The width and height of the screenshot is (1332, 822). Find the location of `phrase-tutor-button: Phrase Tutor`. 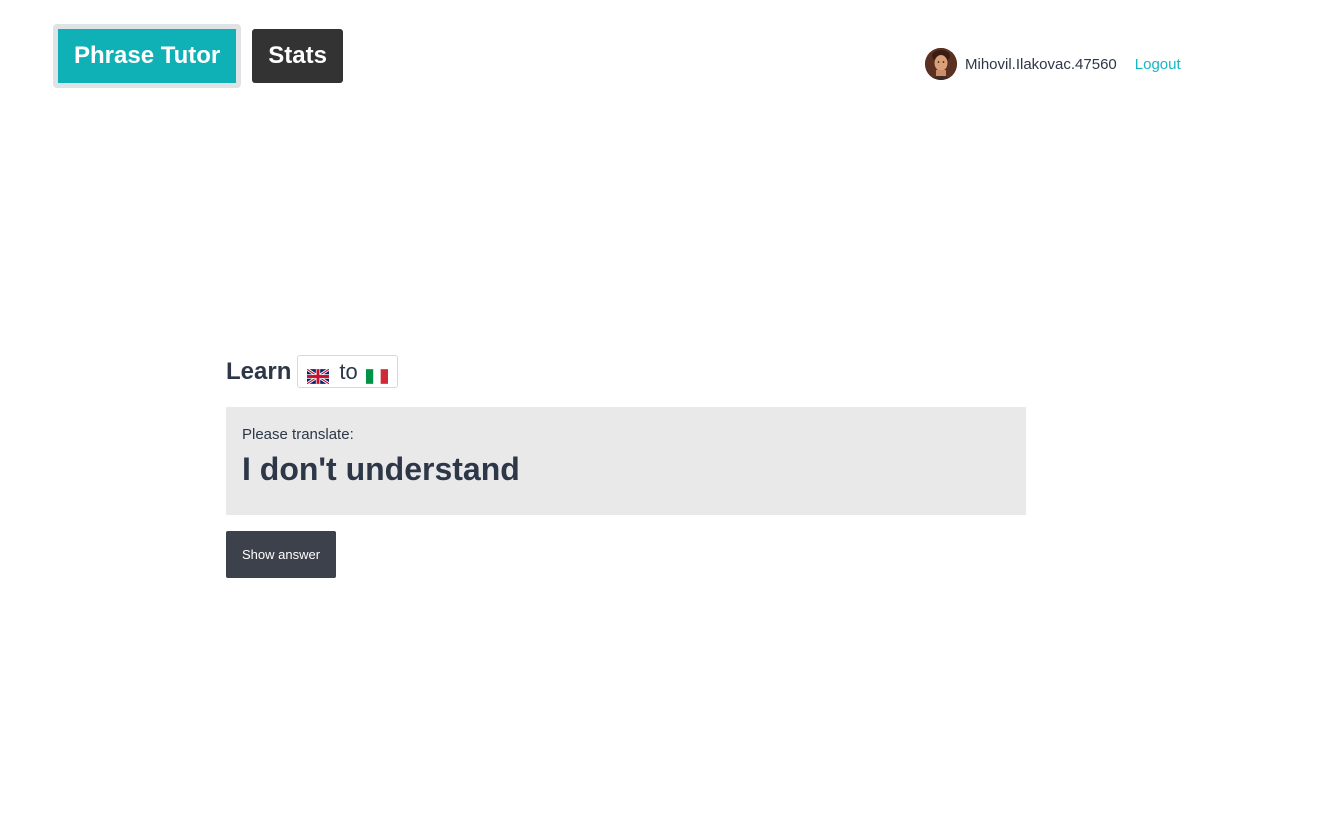

phrase-tutor-button: Phrase Tutor is located at coordinates (147, 56).